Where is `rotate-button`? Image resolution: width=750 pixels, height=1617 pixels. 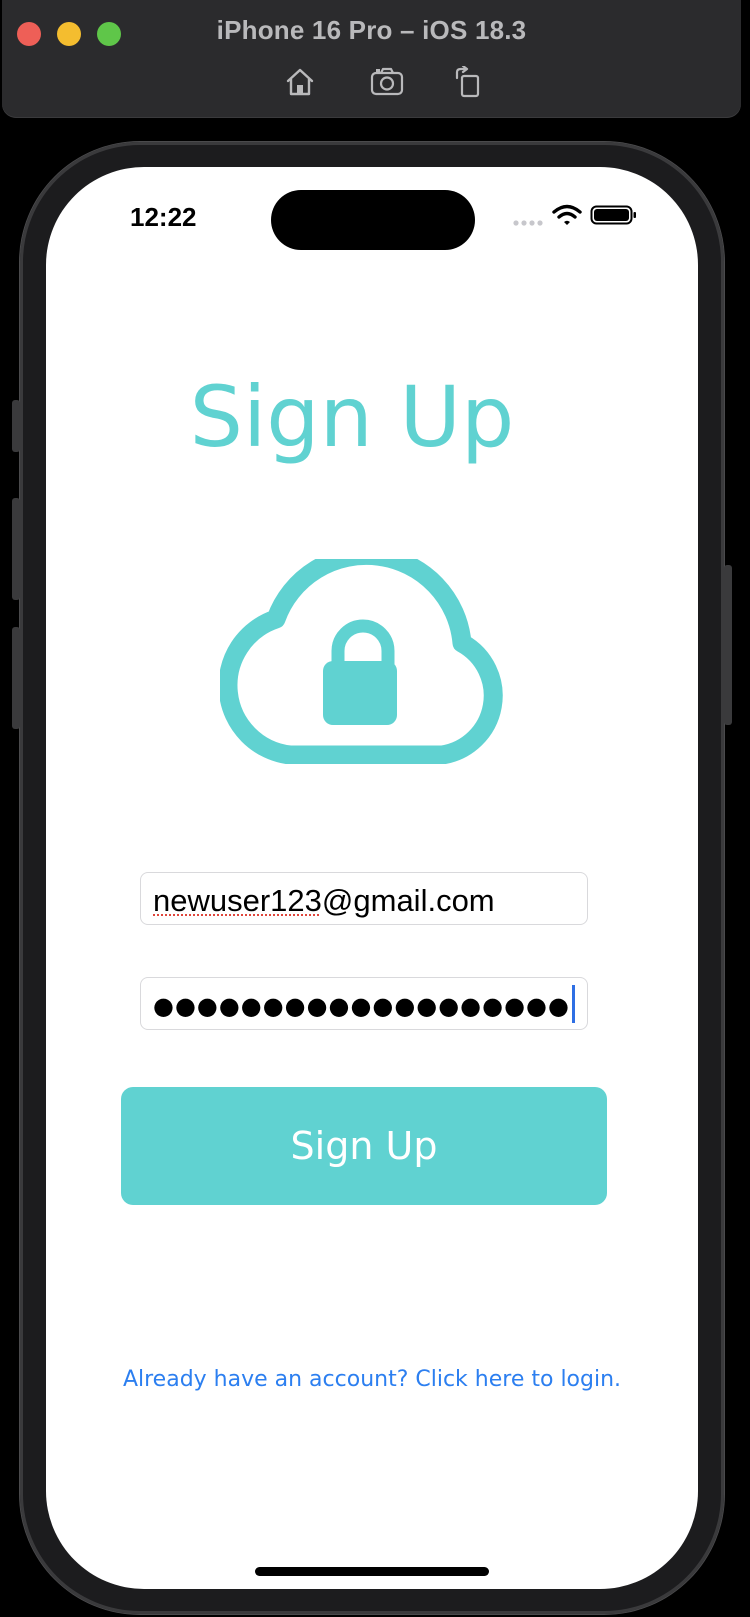
rotate-button is located at coordinates (468, 82).